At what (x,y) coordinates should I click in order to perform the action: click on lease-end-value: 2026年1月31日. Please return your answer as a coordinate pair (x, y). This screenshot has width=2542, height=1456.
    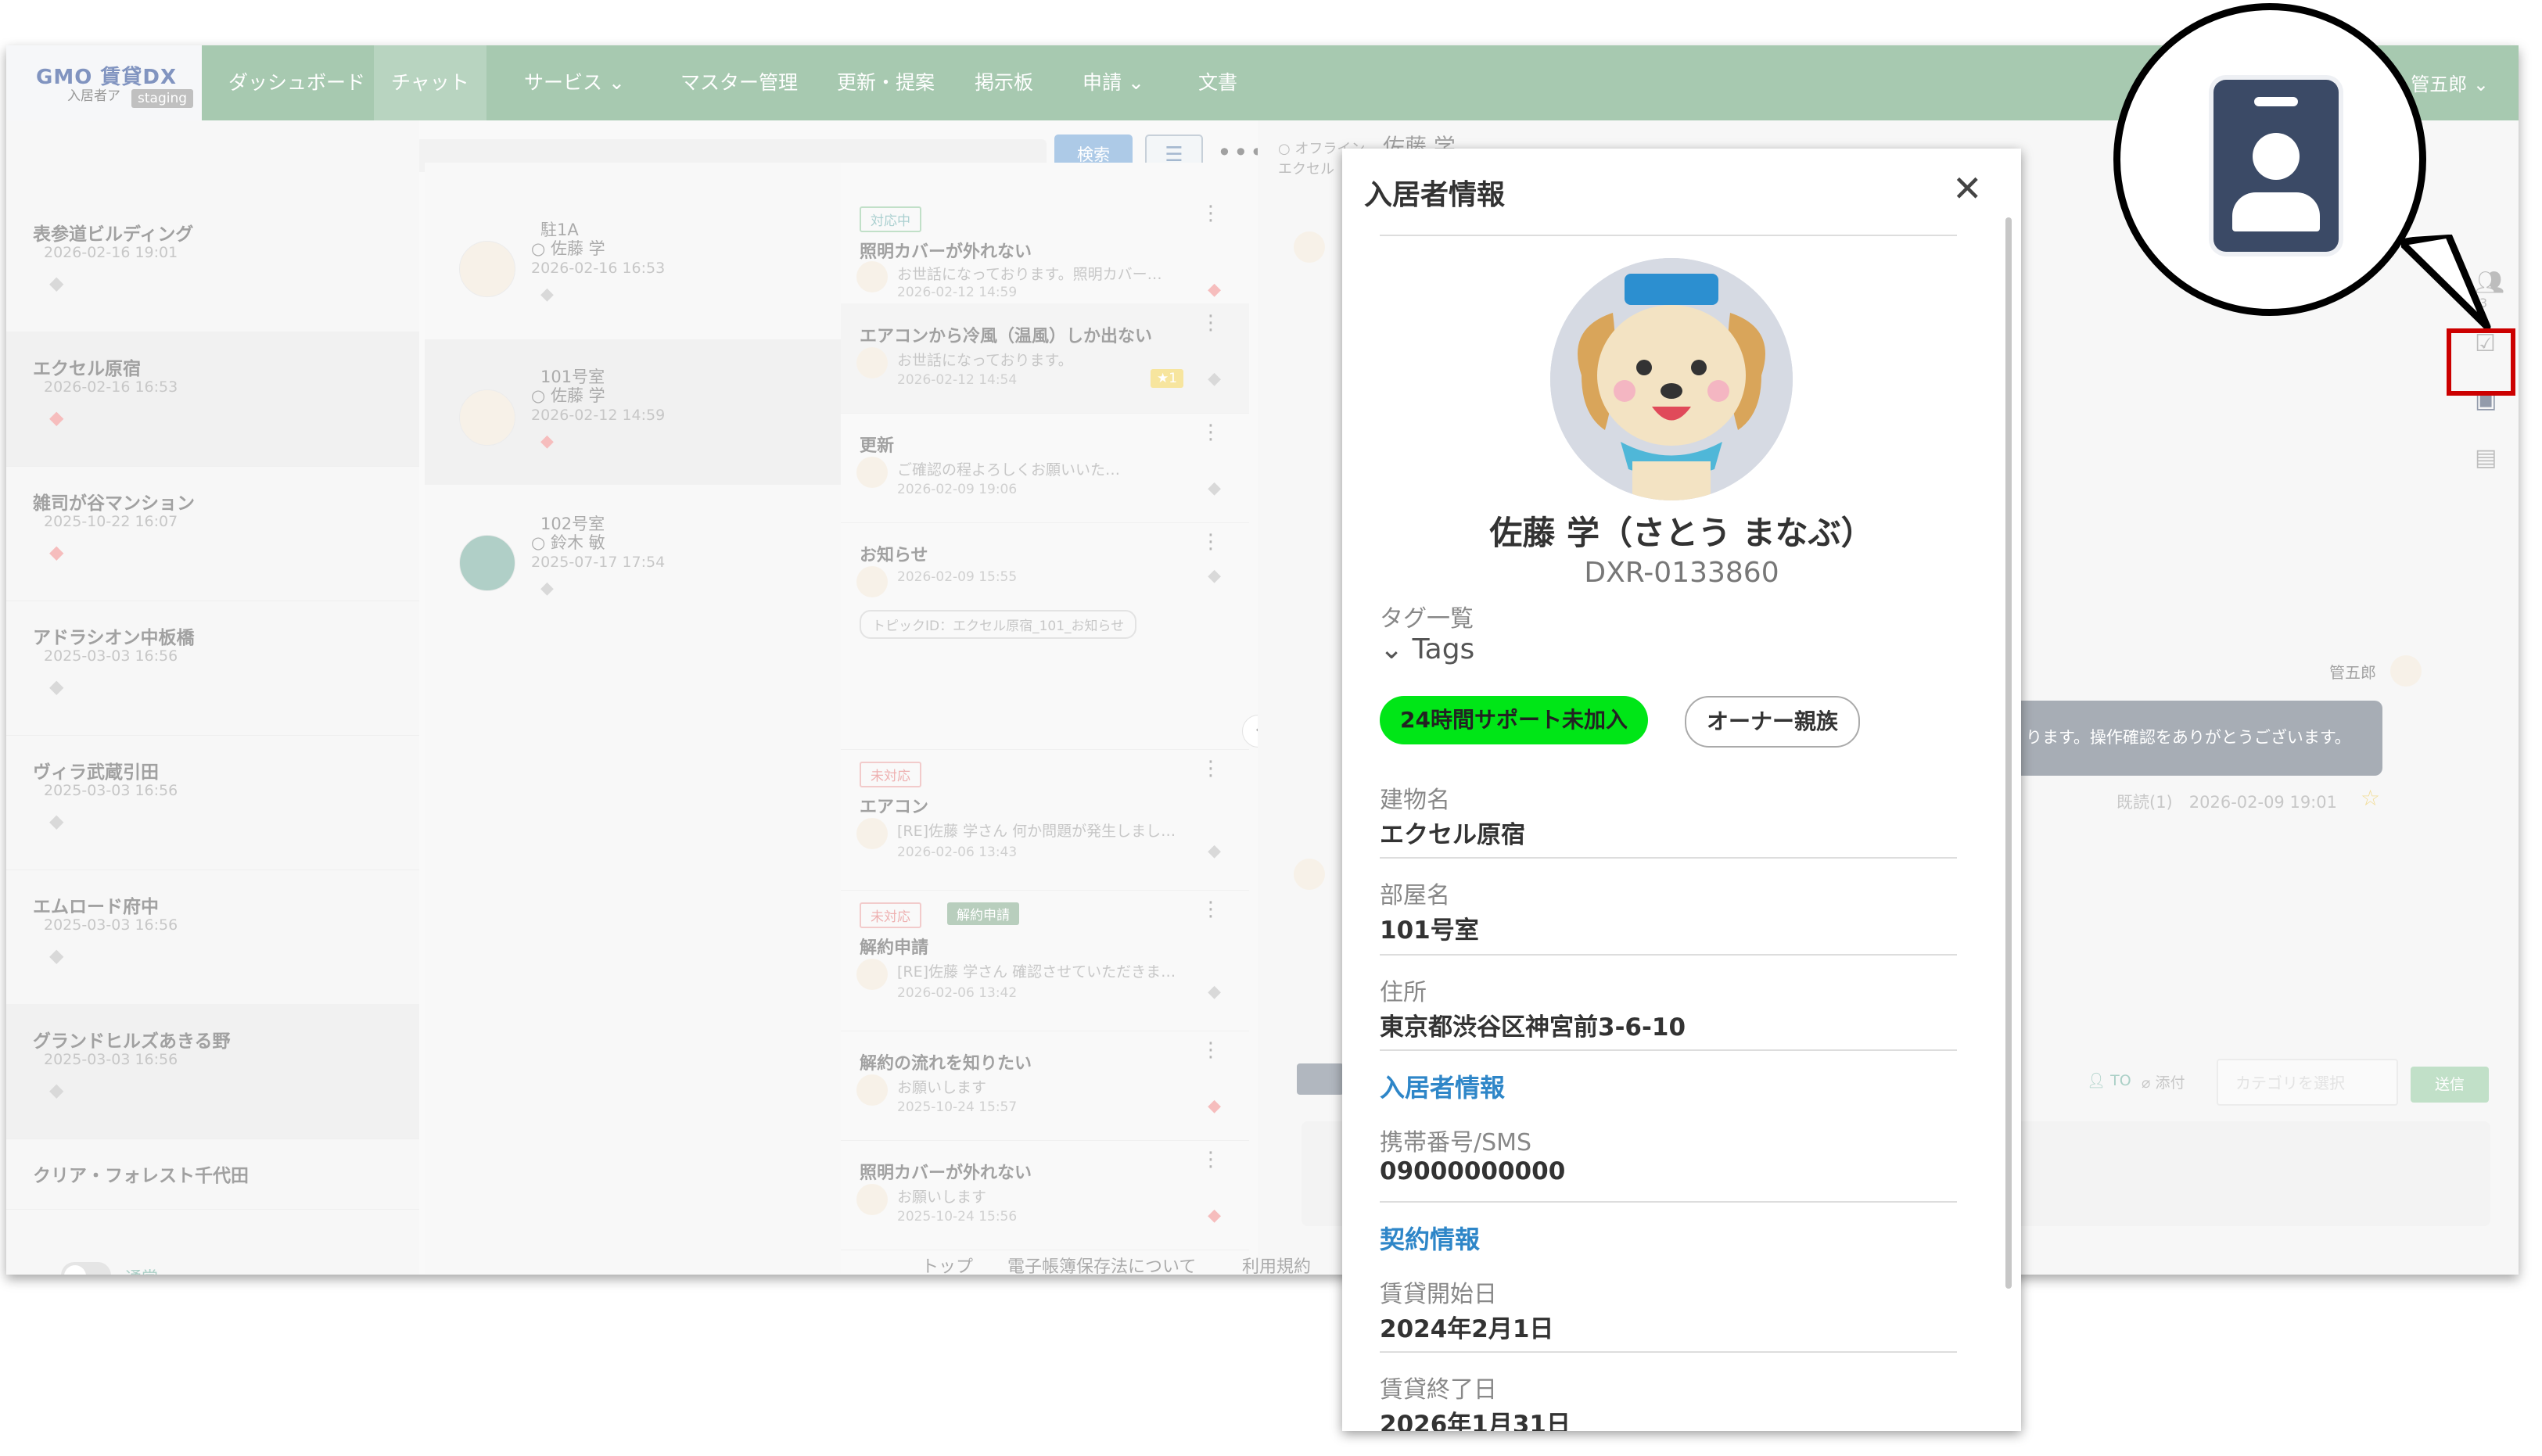
    Looking at the image, I should click on (1476, 1421).